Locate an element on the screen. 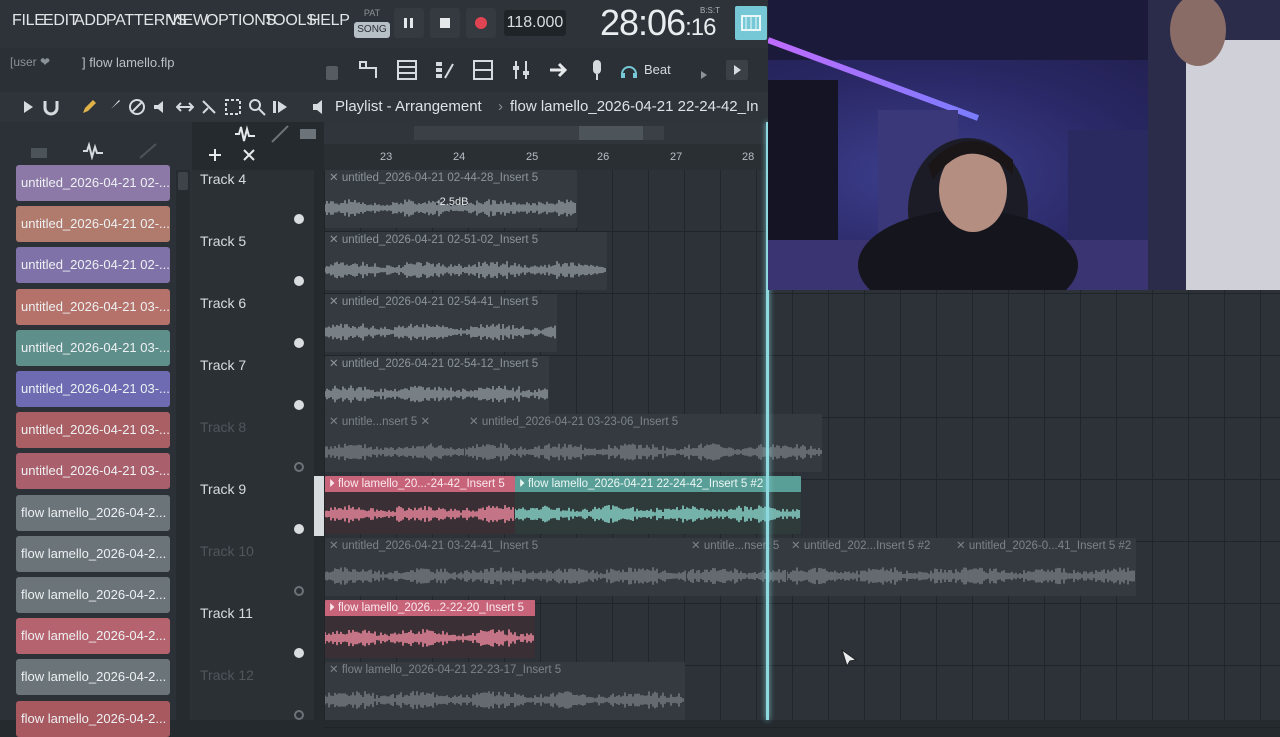 The image size is (1280, 737). scrollbar-thumb is located at coordinates (183, 181).